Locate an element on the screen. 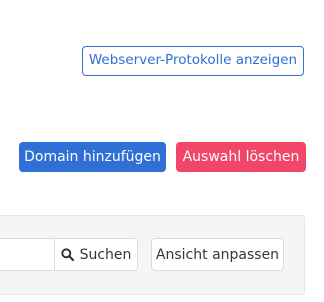  add-domain-button: Domain hinzufügen is located at coordinates (92, 157).